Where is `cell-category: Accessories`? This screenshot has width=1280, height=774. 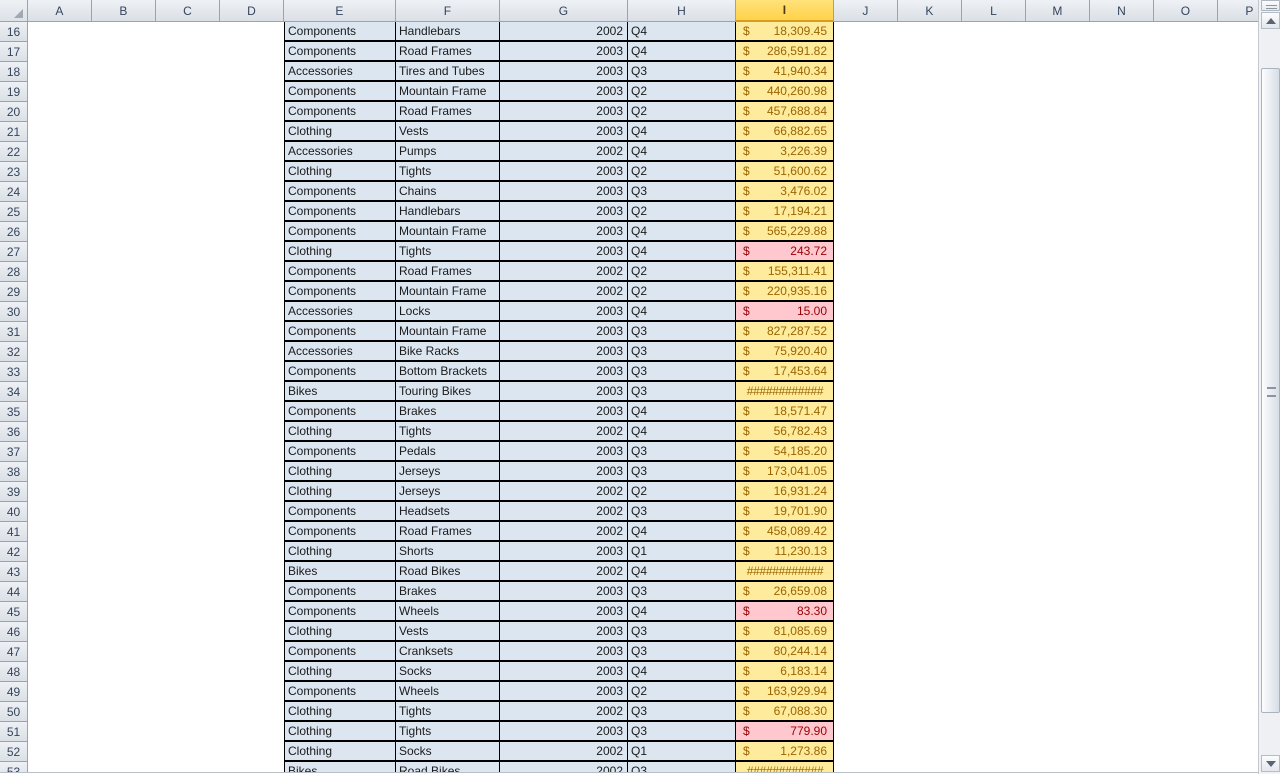
cell-category: Accessories is located at coordinates (340, 151).